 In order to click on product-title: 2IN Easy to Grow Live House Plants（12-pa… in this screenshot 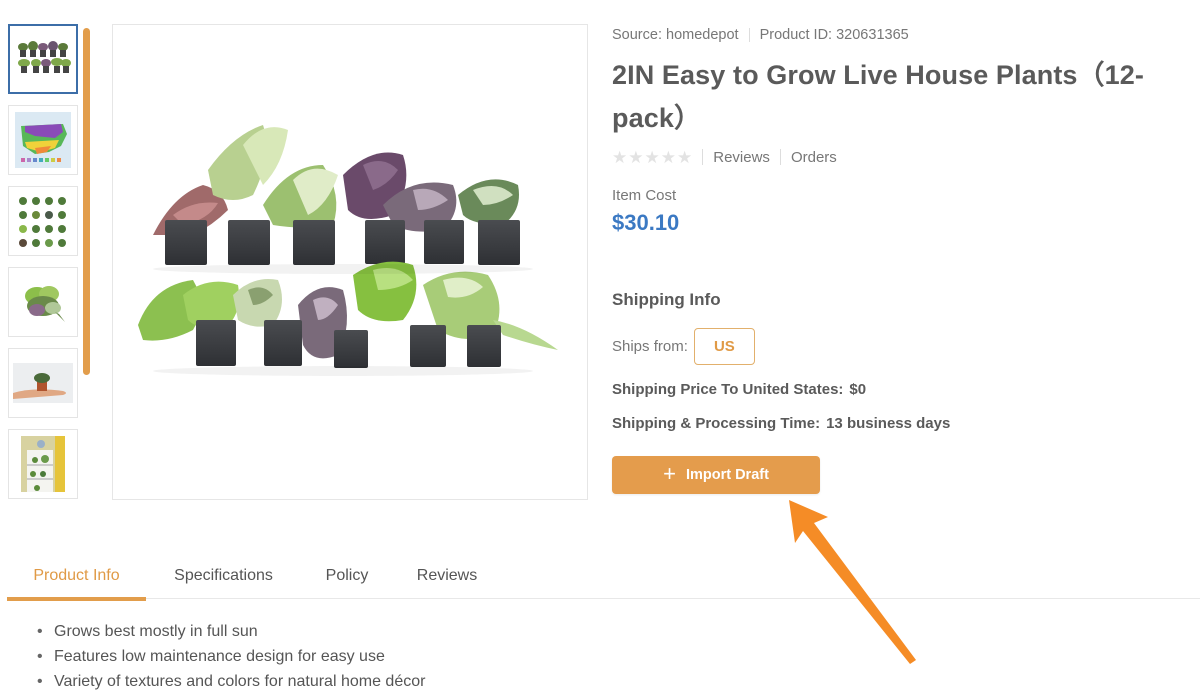, I will do `click(878, 96)`.